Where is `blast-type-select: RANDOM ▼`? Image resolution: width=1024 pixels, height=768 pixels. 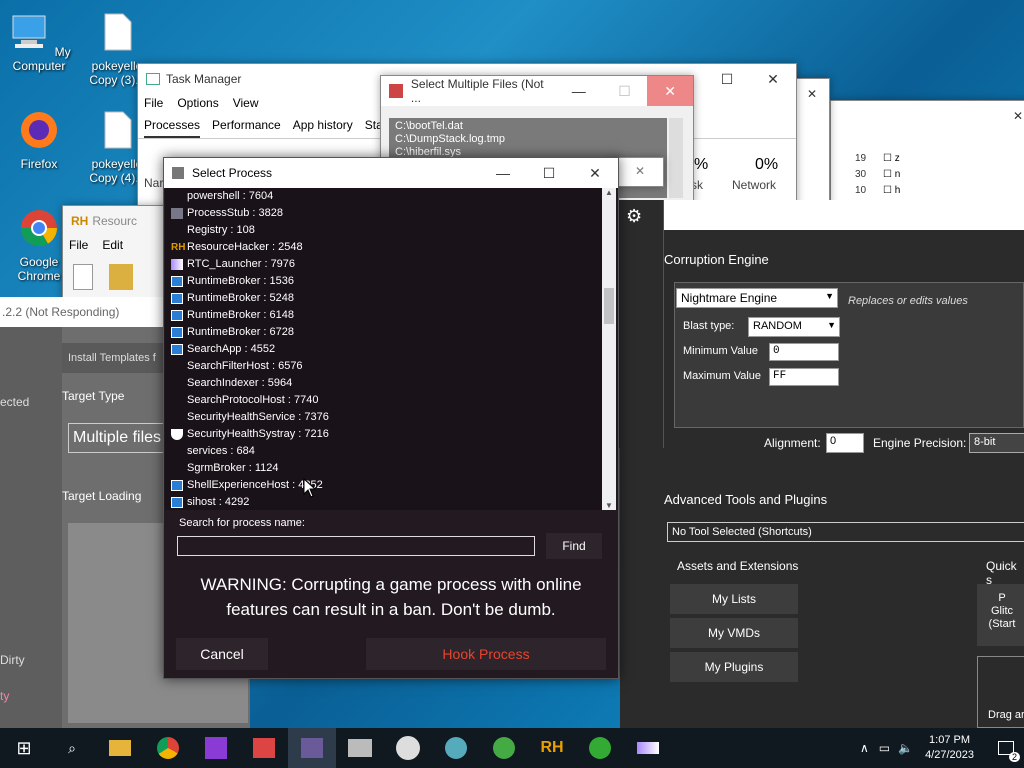
blast-type-select: RANDOM ▼ is located at coordinates (794, 327).